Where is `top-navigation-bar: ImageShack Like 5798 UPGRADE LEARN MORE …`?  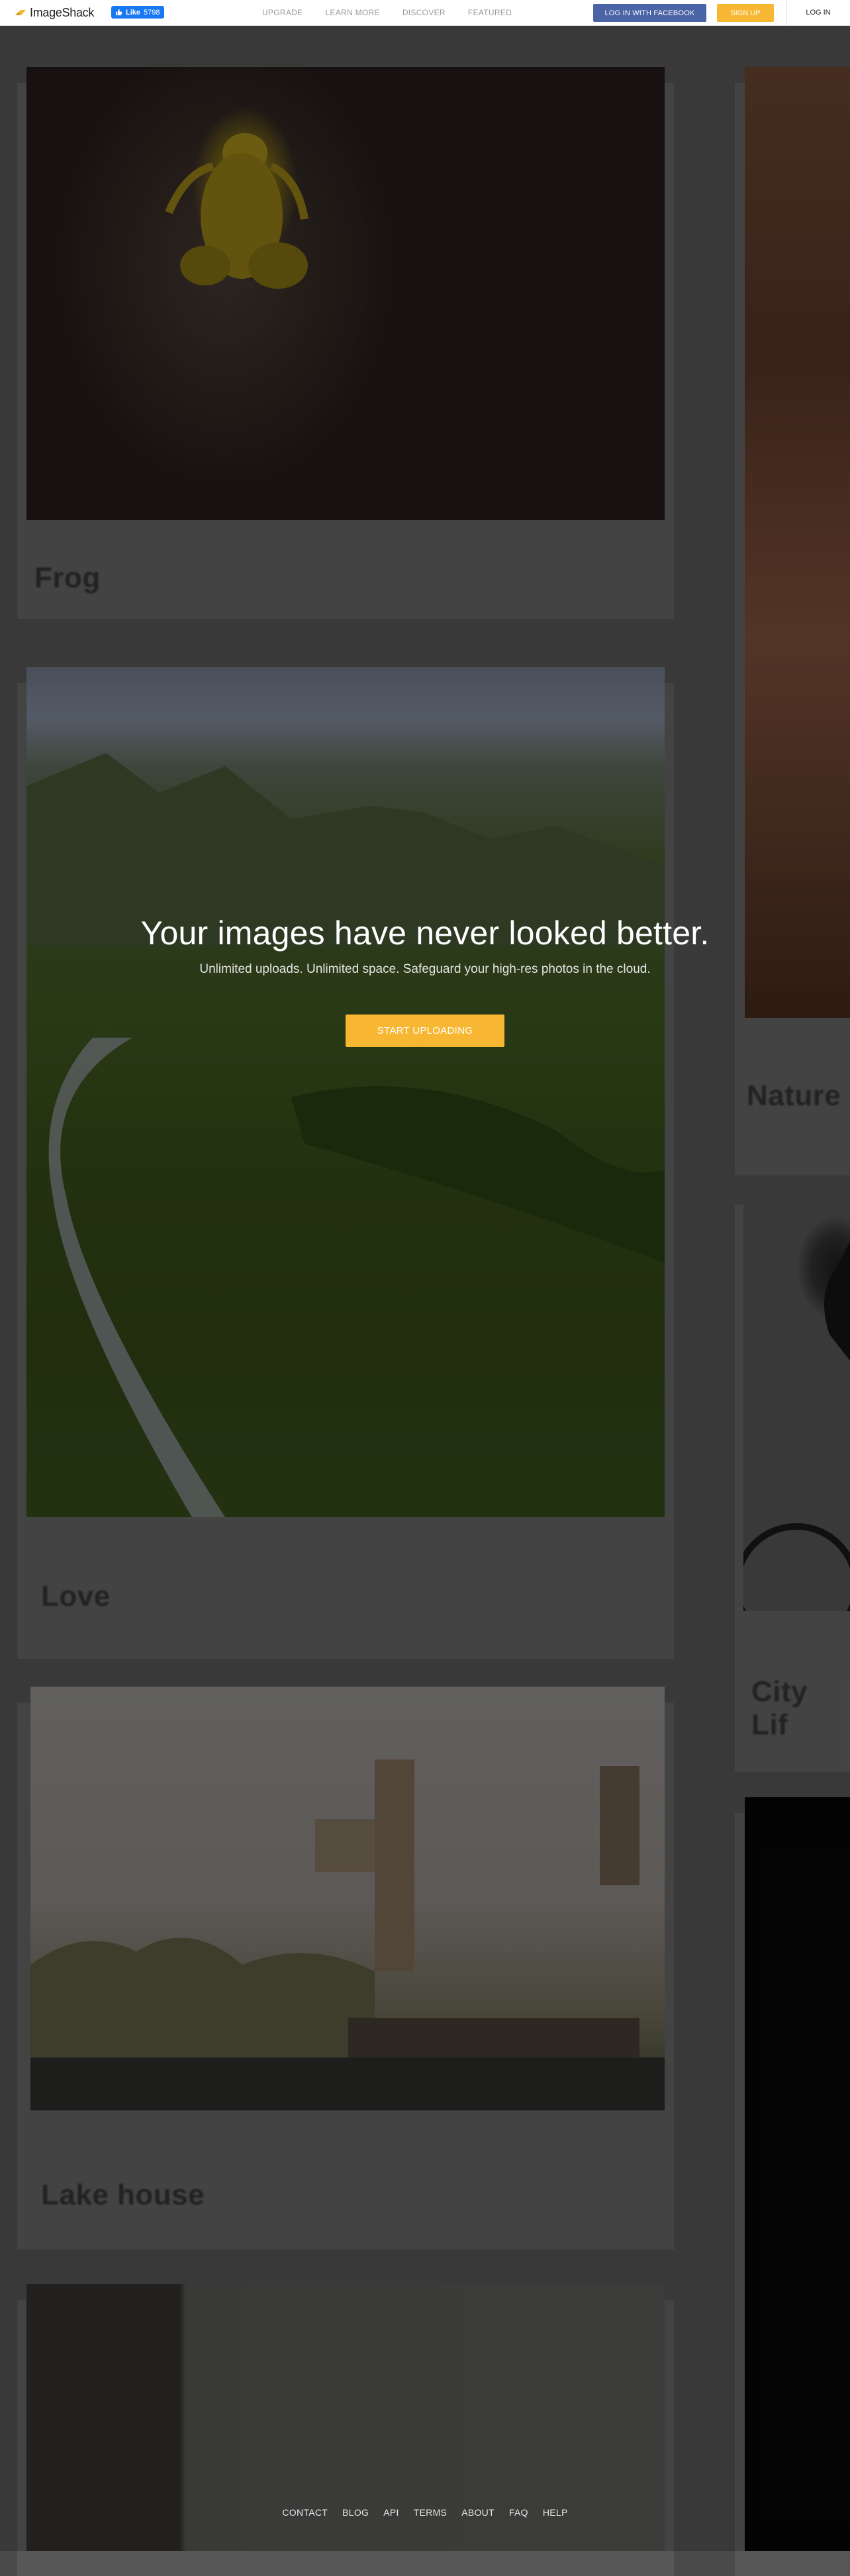 top-navigation-bar: ImageShack Like 5798 UPGRADE LEARN MORE … is located at coordinates (425, 13).